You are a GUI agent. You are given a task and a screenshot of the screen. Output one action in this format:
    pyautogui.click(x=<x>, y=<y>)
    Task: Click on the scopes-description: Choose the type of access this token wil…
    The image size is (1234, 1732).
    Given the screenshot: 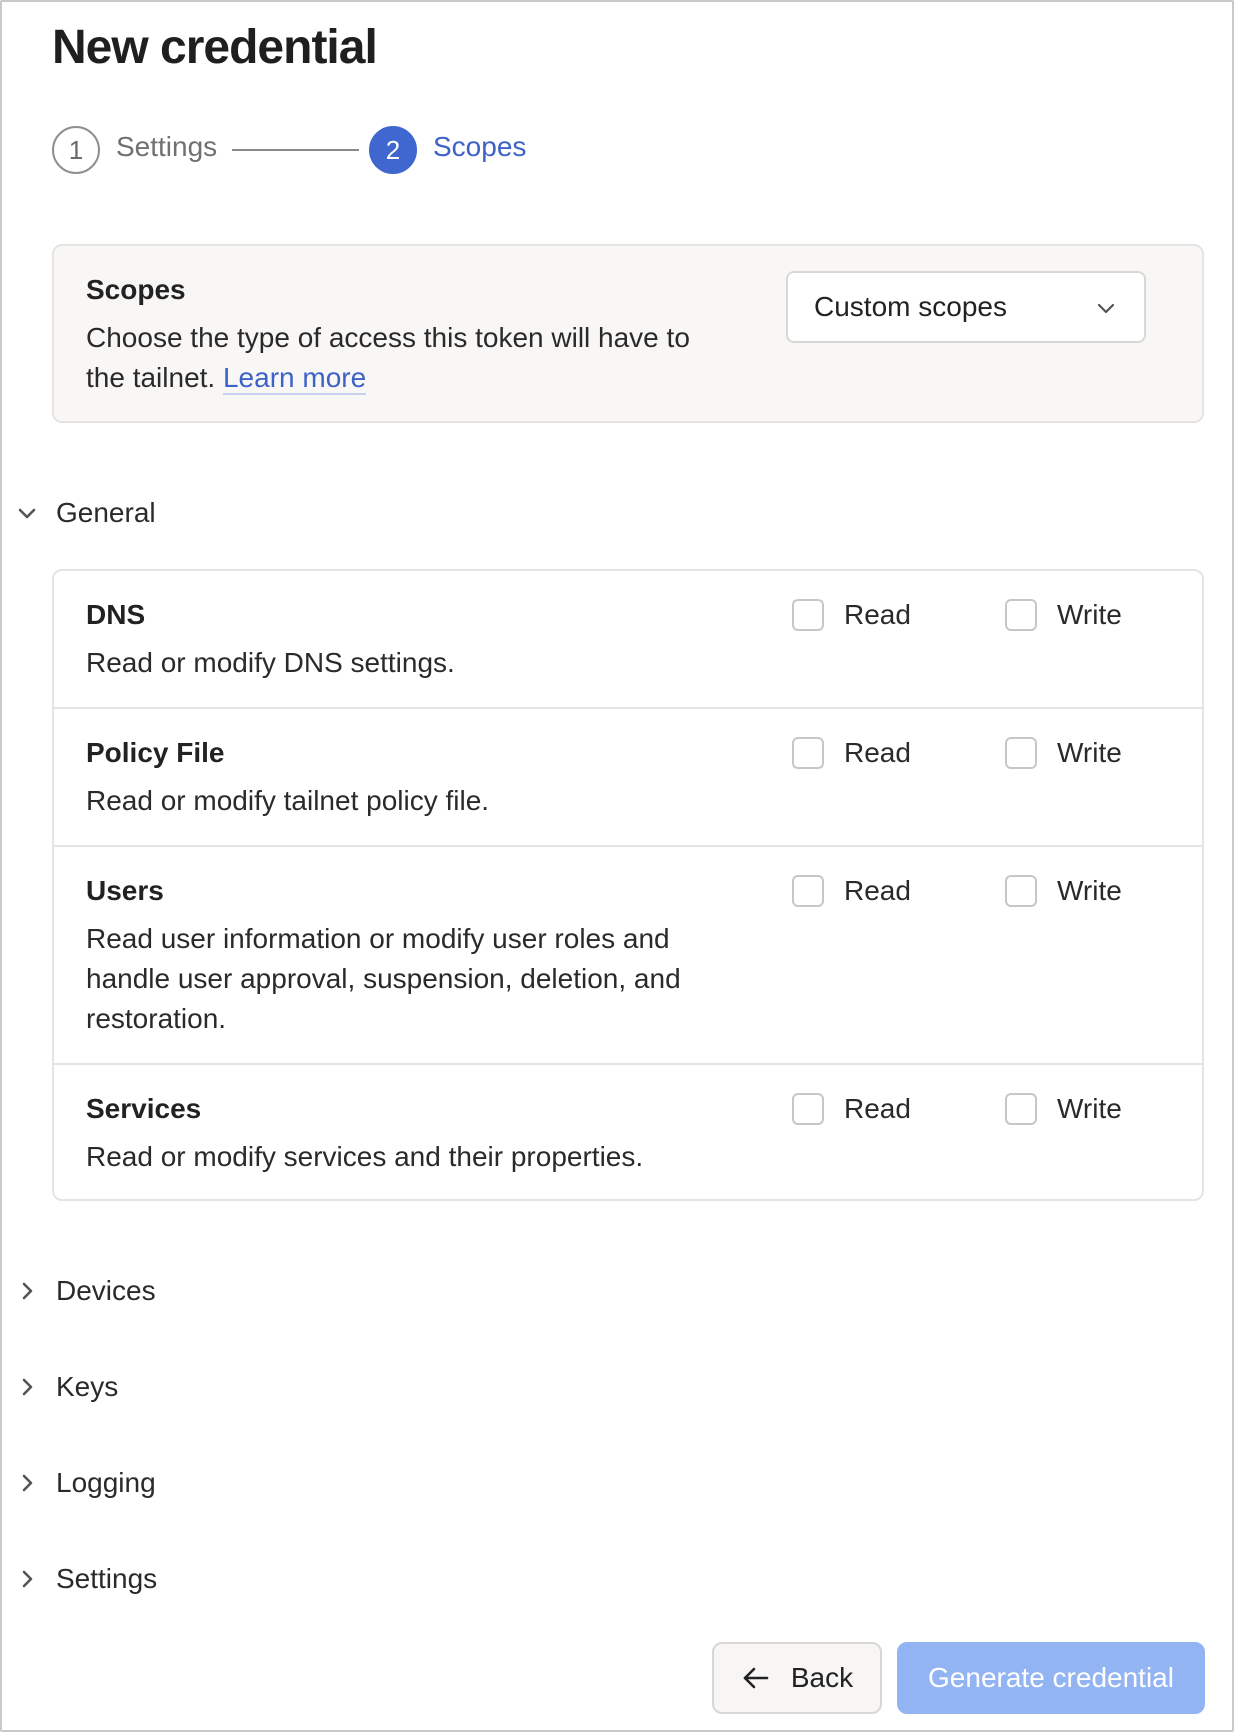 What is the action you would take?
    pyautogui.click(x=411, y=358)
    